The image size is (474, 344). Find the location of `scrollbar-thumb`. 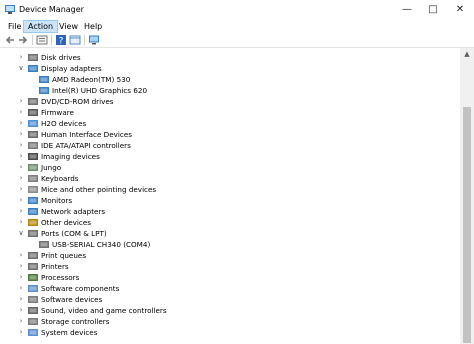

scrollbar-thumb is located at coordinates (467, 225).